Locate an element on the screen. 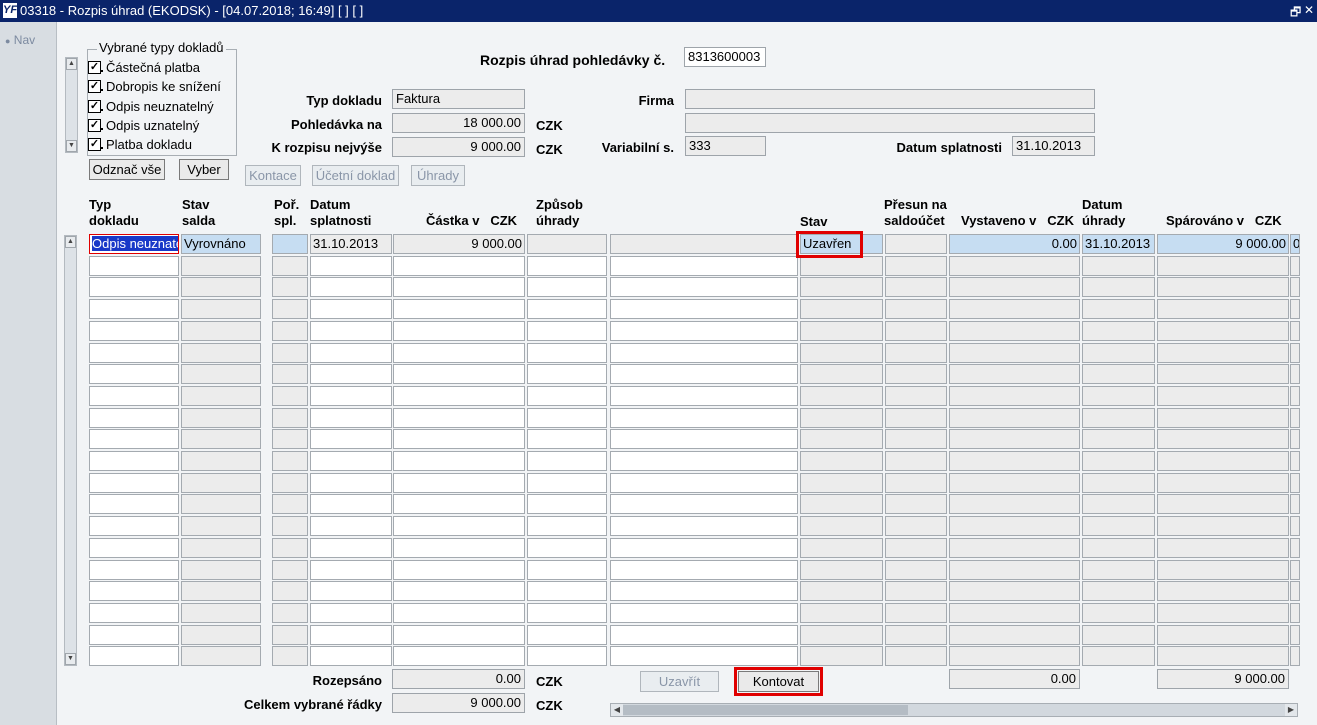 The width and height of the screenshot is (1317, 725). row1-poznamka is located at coordinates (704, 244).